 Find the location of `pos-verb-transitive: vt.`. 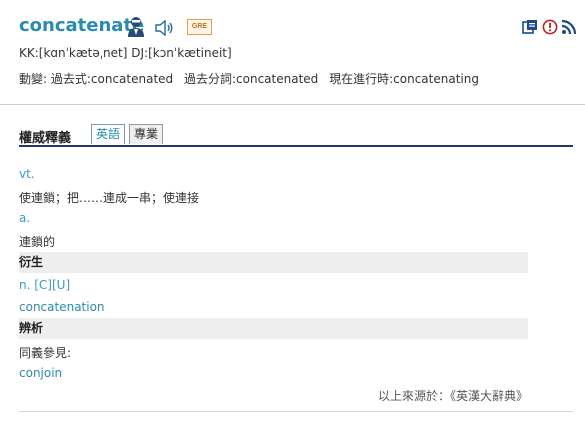

pos-verb-transitive: vt. is located at coordinates (27, 174).